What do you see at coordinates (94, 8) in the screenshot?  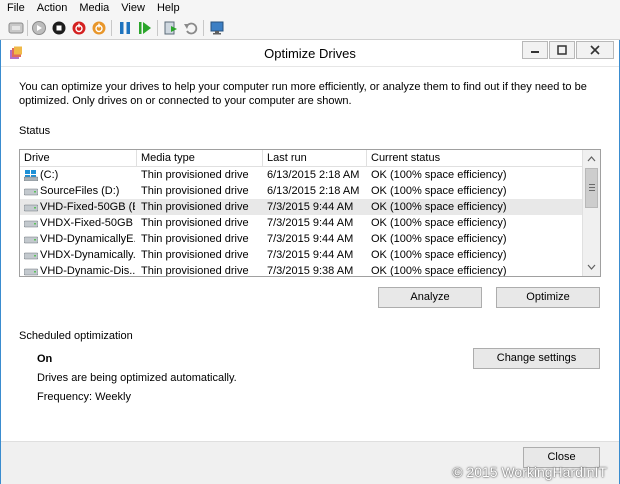 I see `menu-media: Media` at bounding box center [94, 8].